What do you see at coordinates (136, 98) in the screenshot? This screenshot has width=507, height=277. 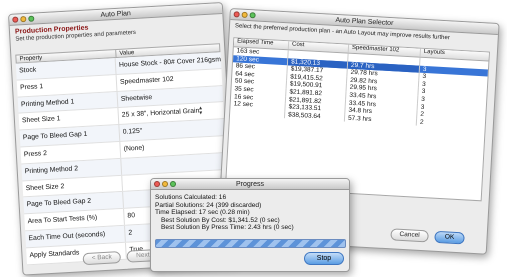 I see `property-value-text: Sheetwise` at bounding box center [136, 98].